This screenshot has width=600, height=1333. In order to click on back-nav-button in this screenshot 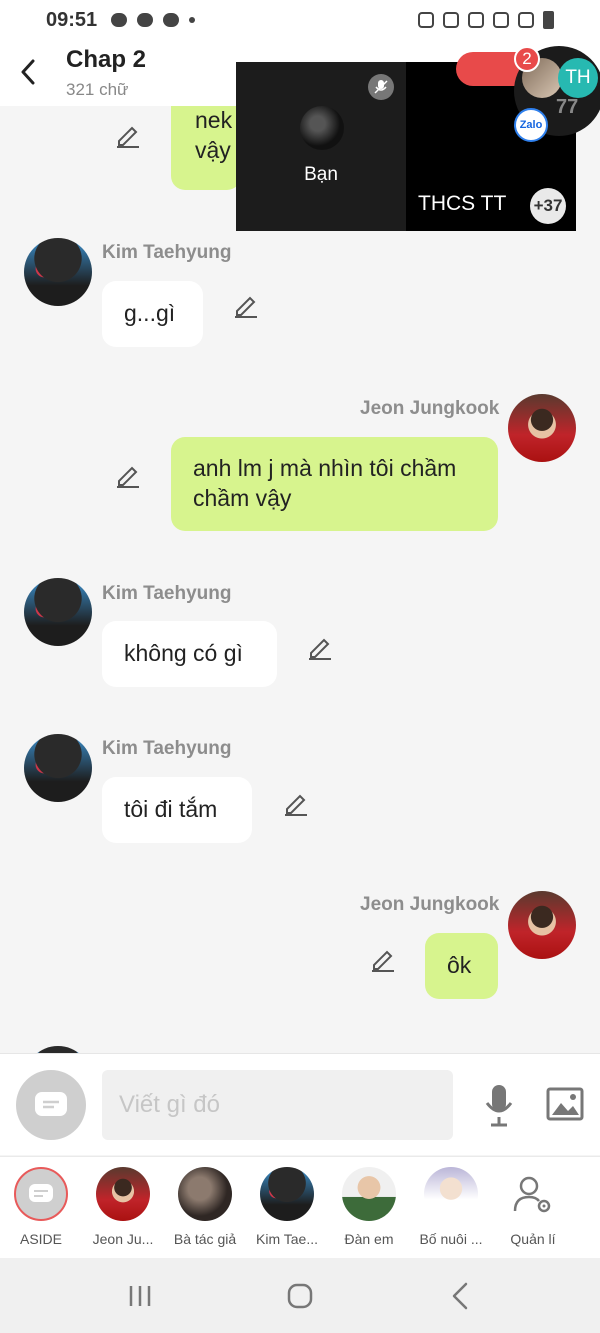, I will do `click(460, 1296)`.